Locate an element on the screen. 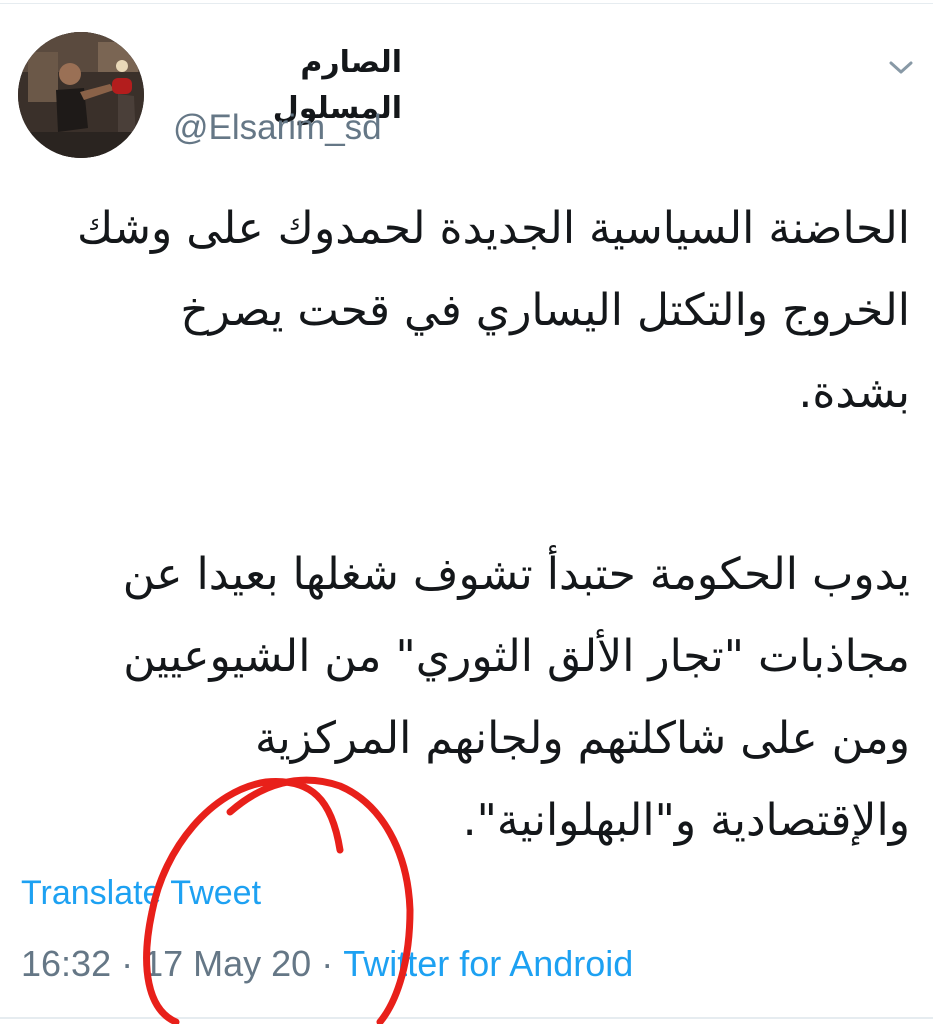 Image resolution: width=933 pixels, height=1024 pixels. avatar-photo is located at coordinates (81, 95).